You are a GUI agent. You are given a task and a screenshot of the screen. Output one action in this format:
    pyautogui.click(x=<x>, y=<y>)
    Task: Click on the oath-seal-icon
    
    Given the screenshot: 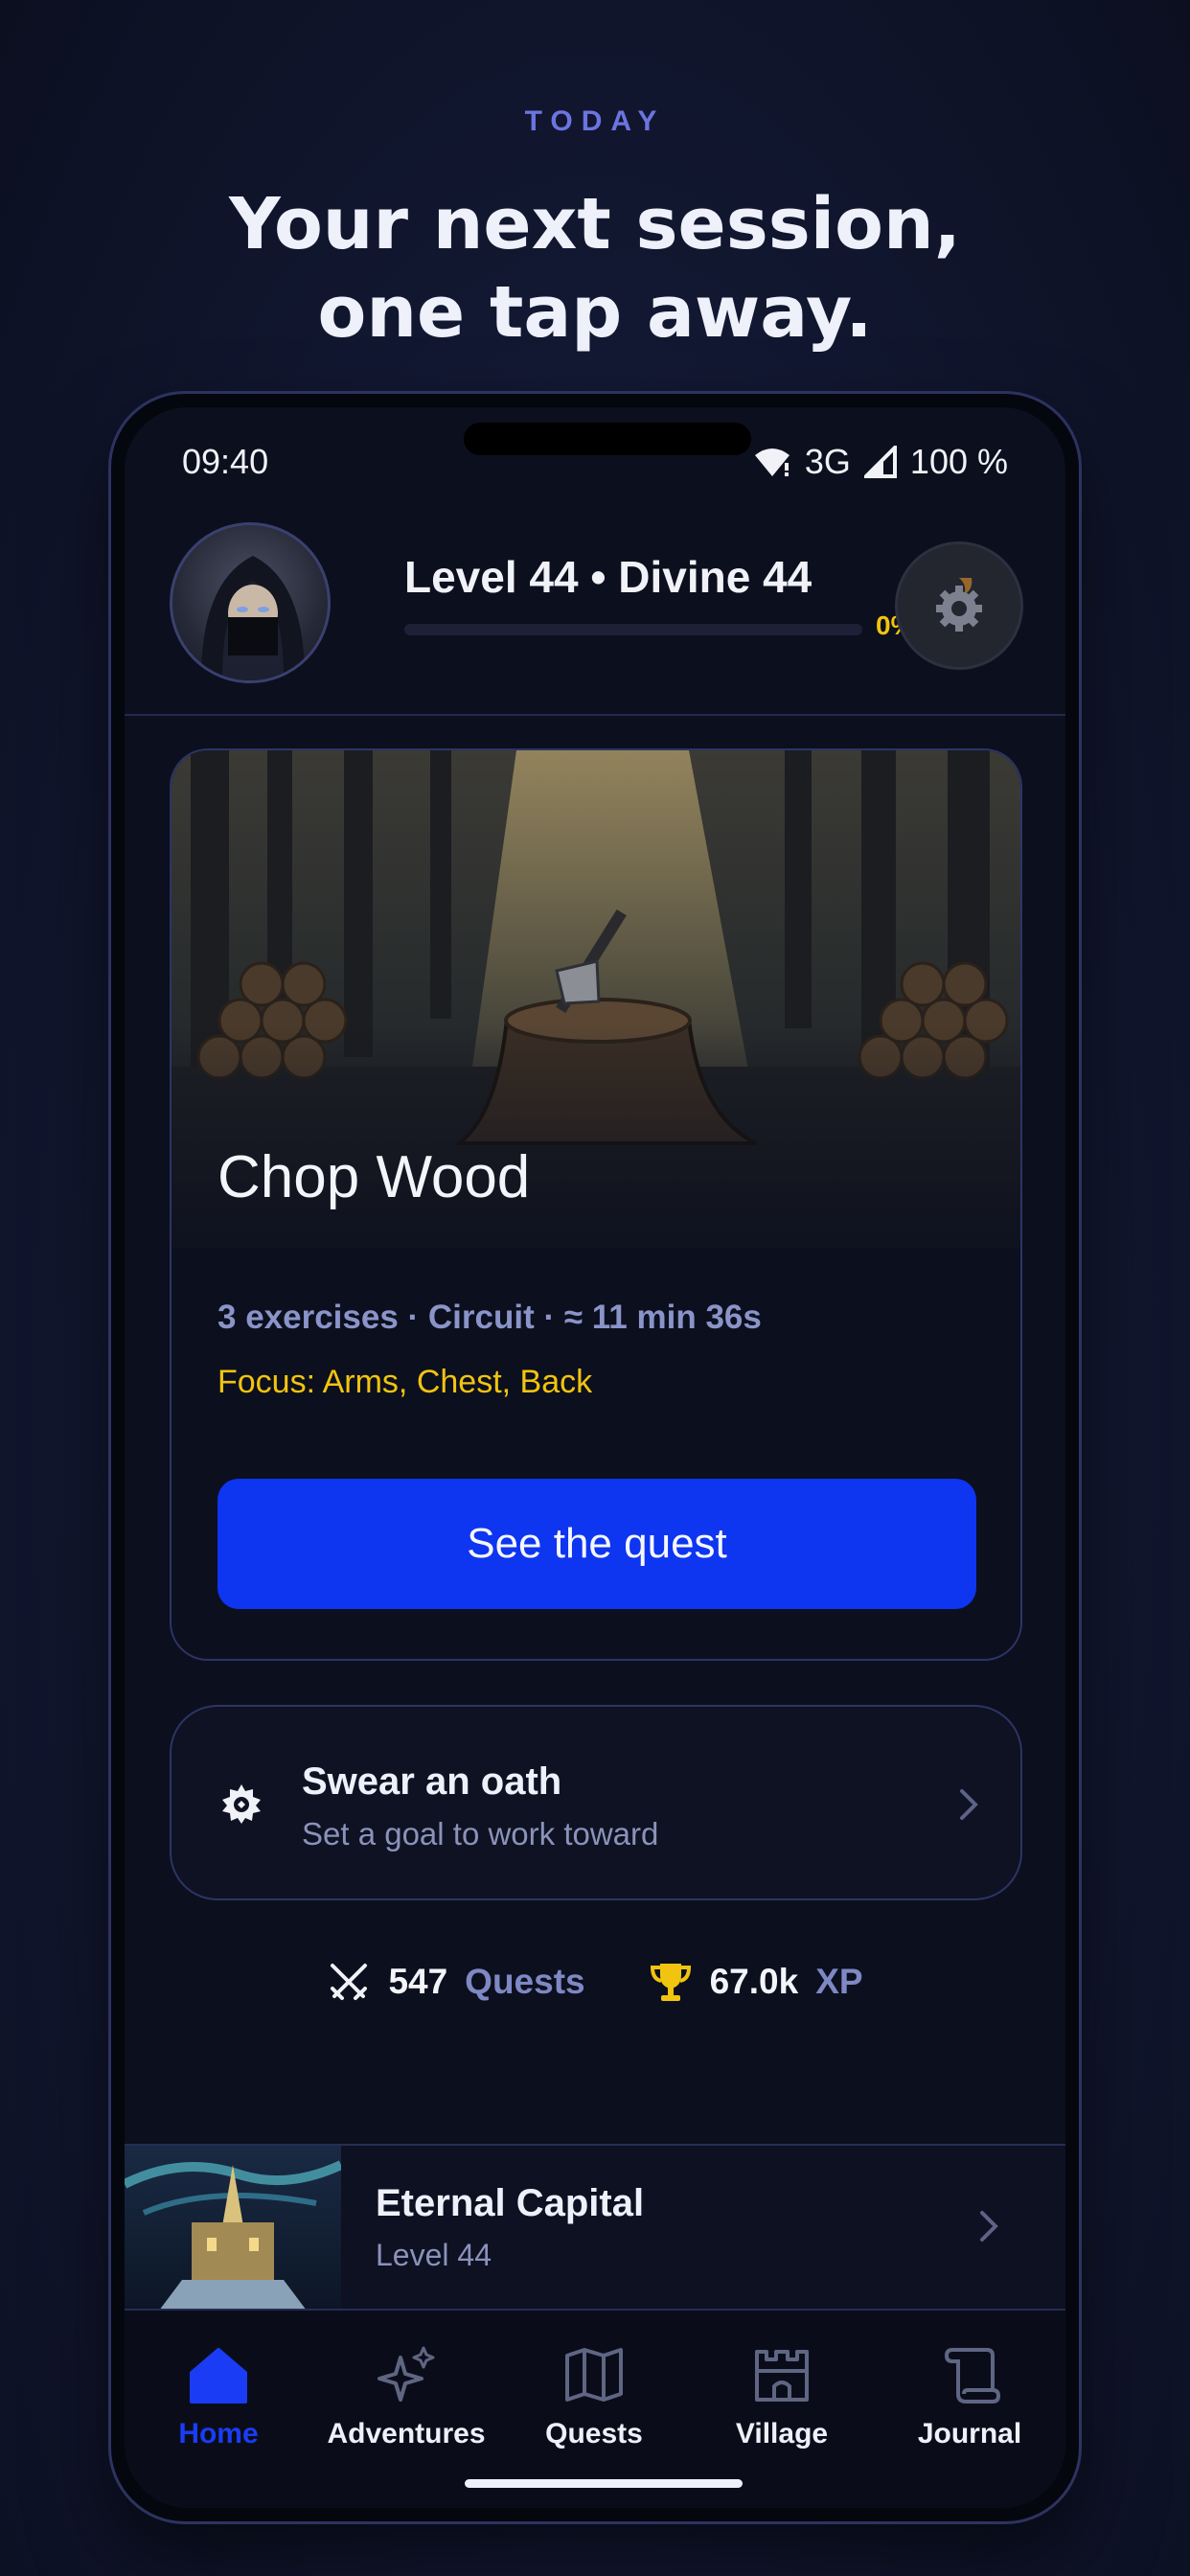 What is the action you would take?
    pyautogui.click(x=242, y=1804)
    